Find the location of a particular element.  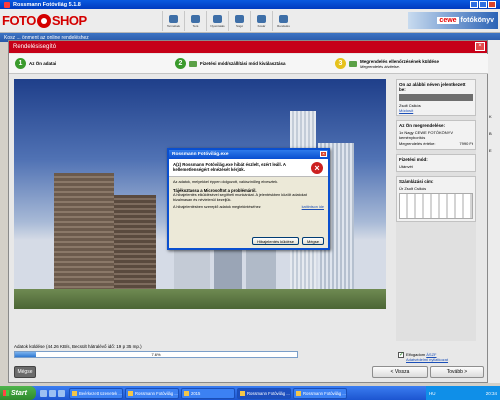

tere-icon is located at coordinates (195, 18).